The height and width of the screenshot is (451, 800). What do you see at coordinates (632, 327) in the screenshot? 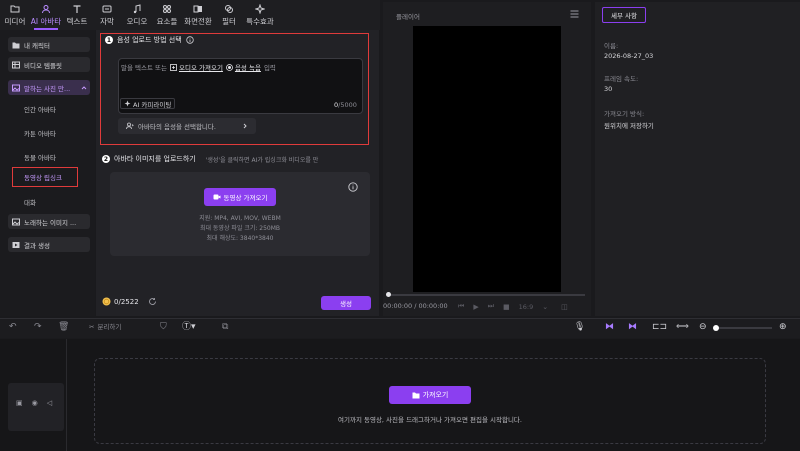
I see `magnet-icon: ⧓` at bounding box center [632, 327].